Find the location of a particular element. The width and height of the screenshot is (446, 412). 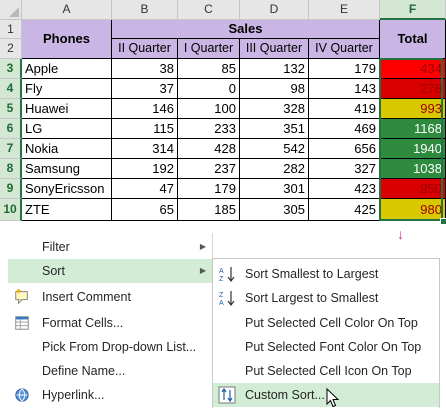

submenu-arrow-icon: ▶ is located at coordinates (202, 246).